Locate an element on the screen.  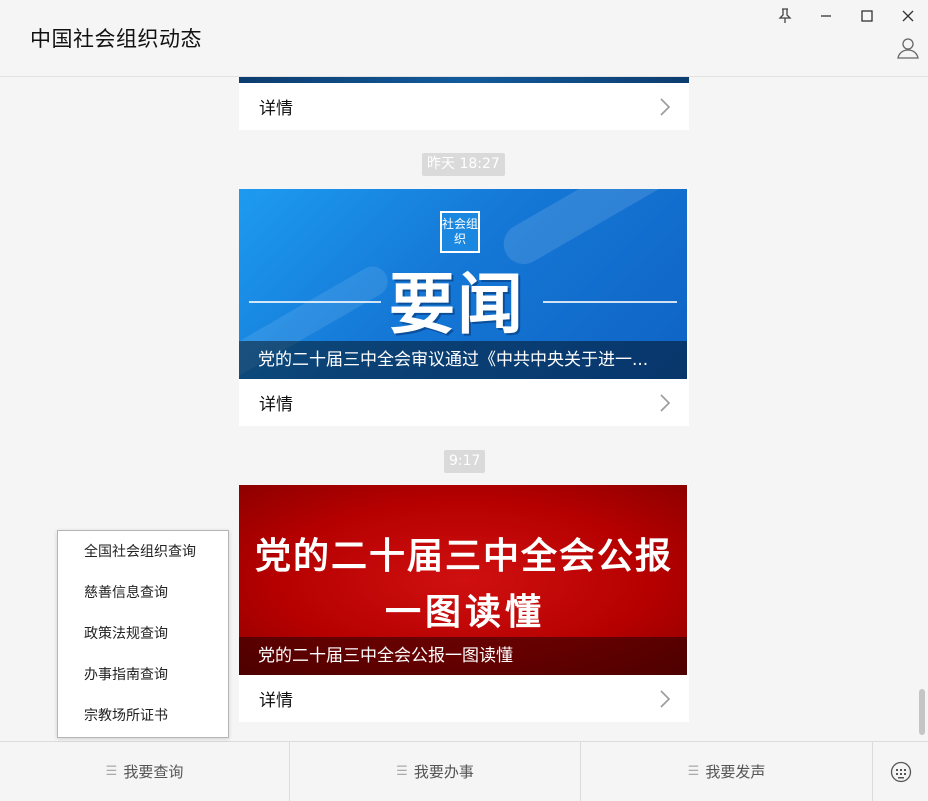
user-icon is located at coordinates (908, 48).